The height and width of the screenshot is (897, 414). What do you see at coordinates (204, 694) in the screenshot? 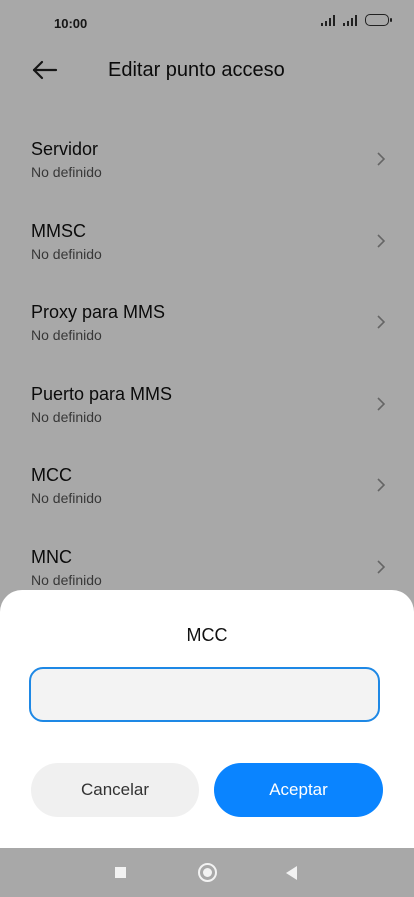
I see `mcc-input` at bounding box center [204, 694].